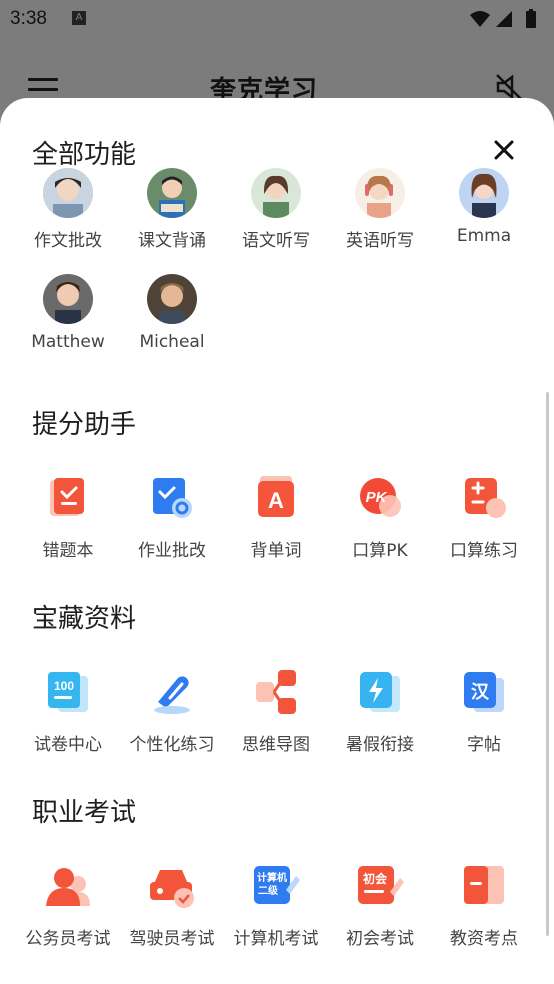  I want to click on item-mental-math-practice: 口算练习, so click(484, 517).